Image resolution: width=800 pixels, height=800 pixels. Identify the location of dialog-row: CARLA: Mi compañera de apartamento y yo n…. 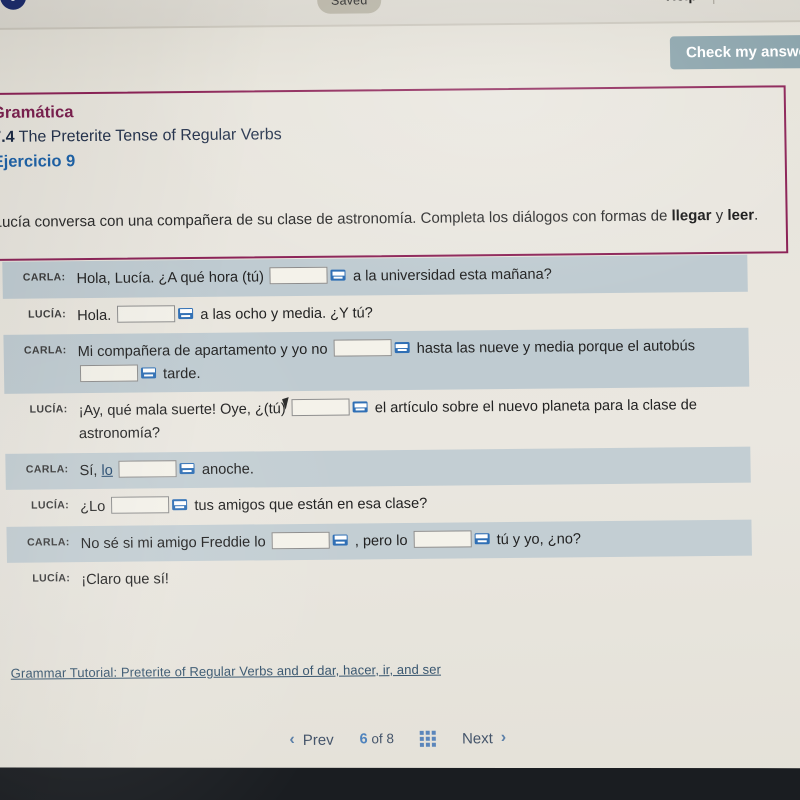
(400, 360).